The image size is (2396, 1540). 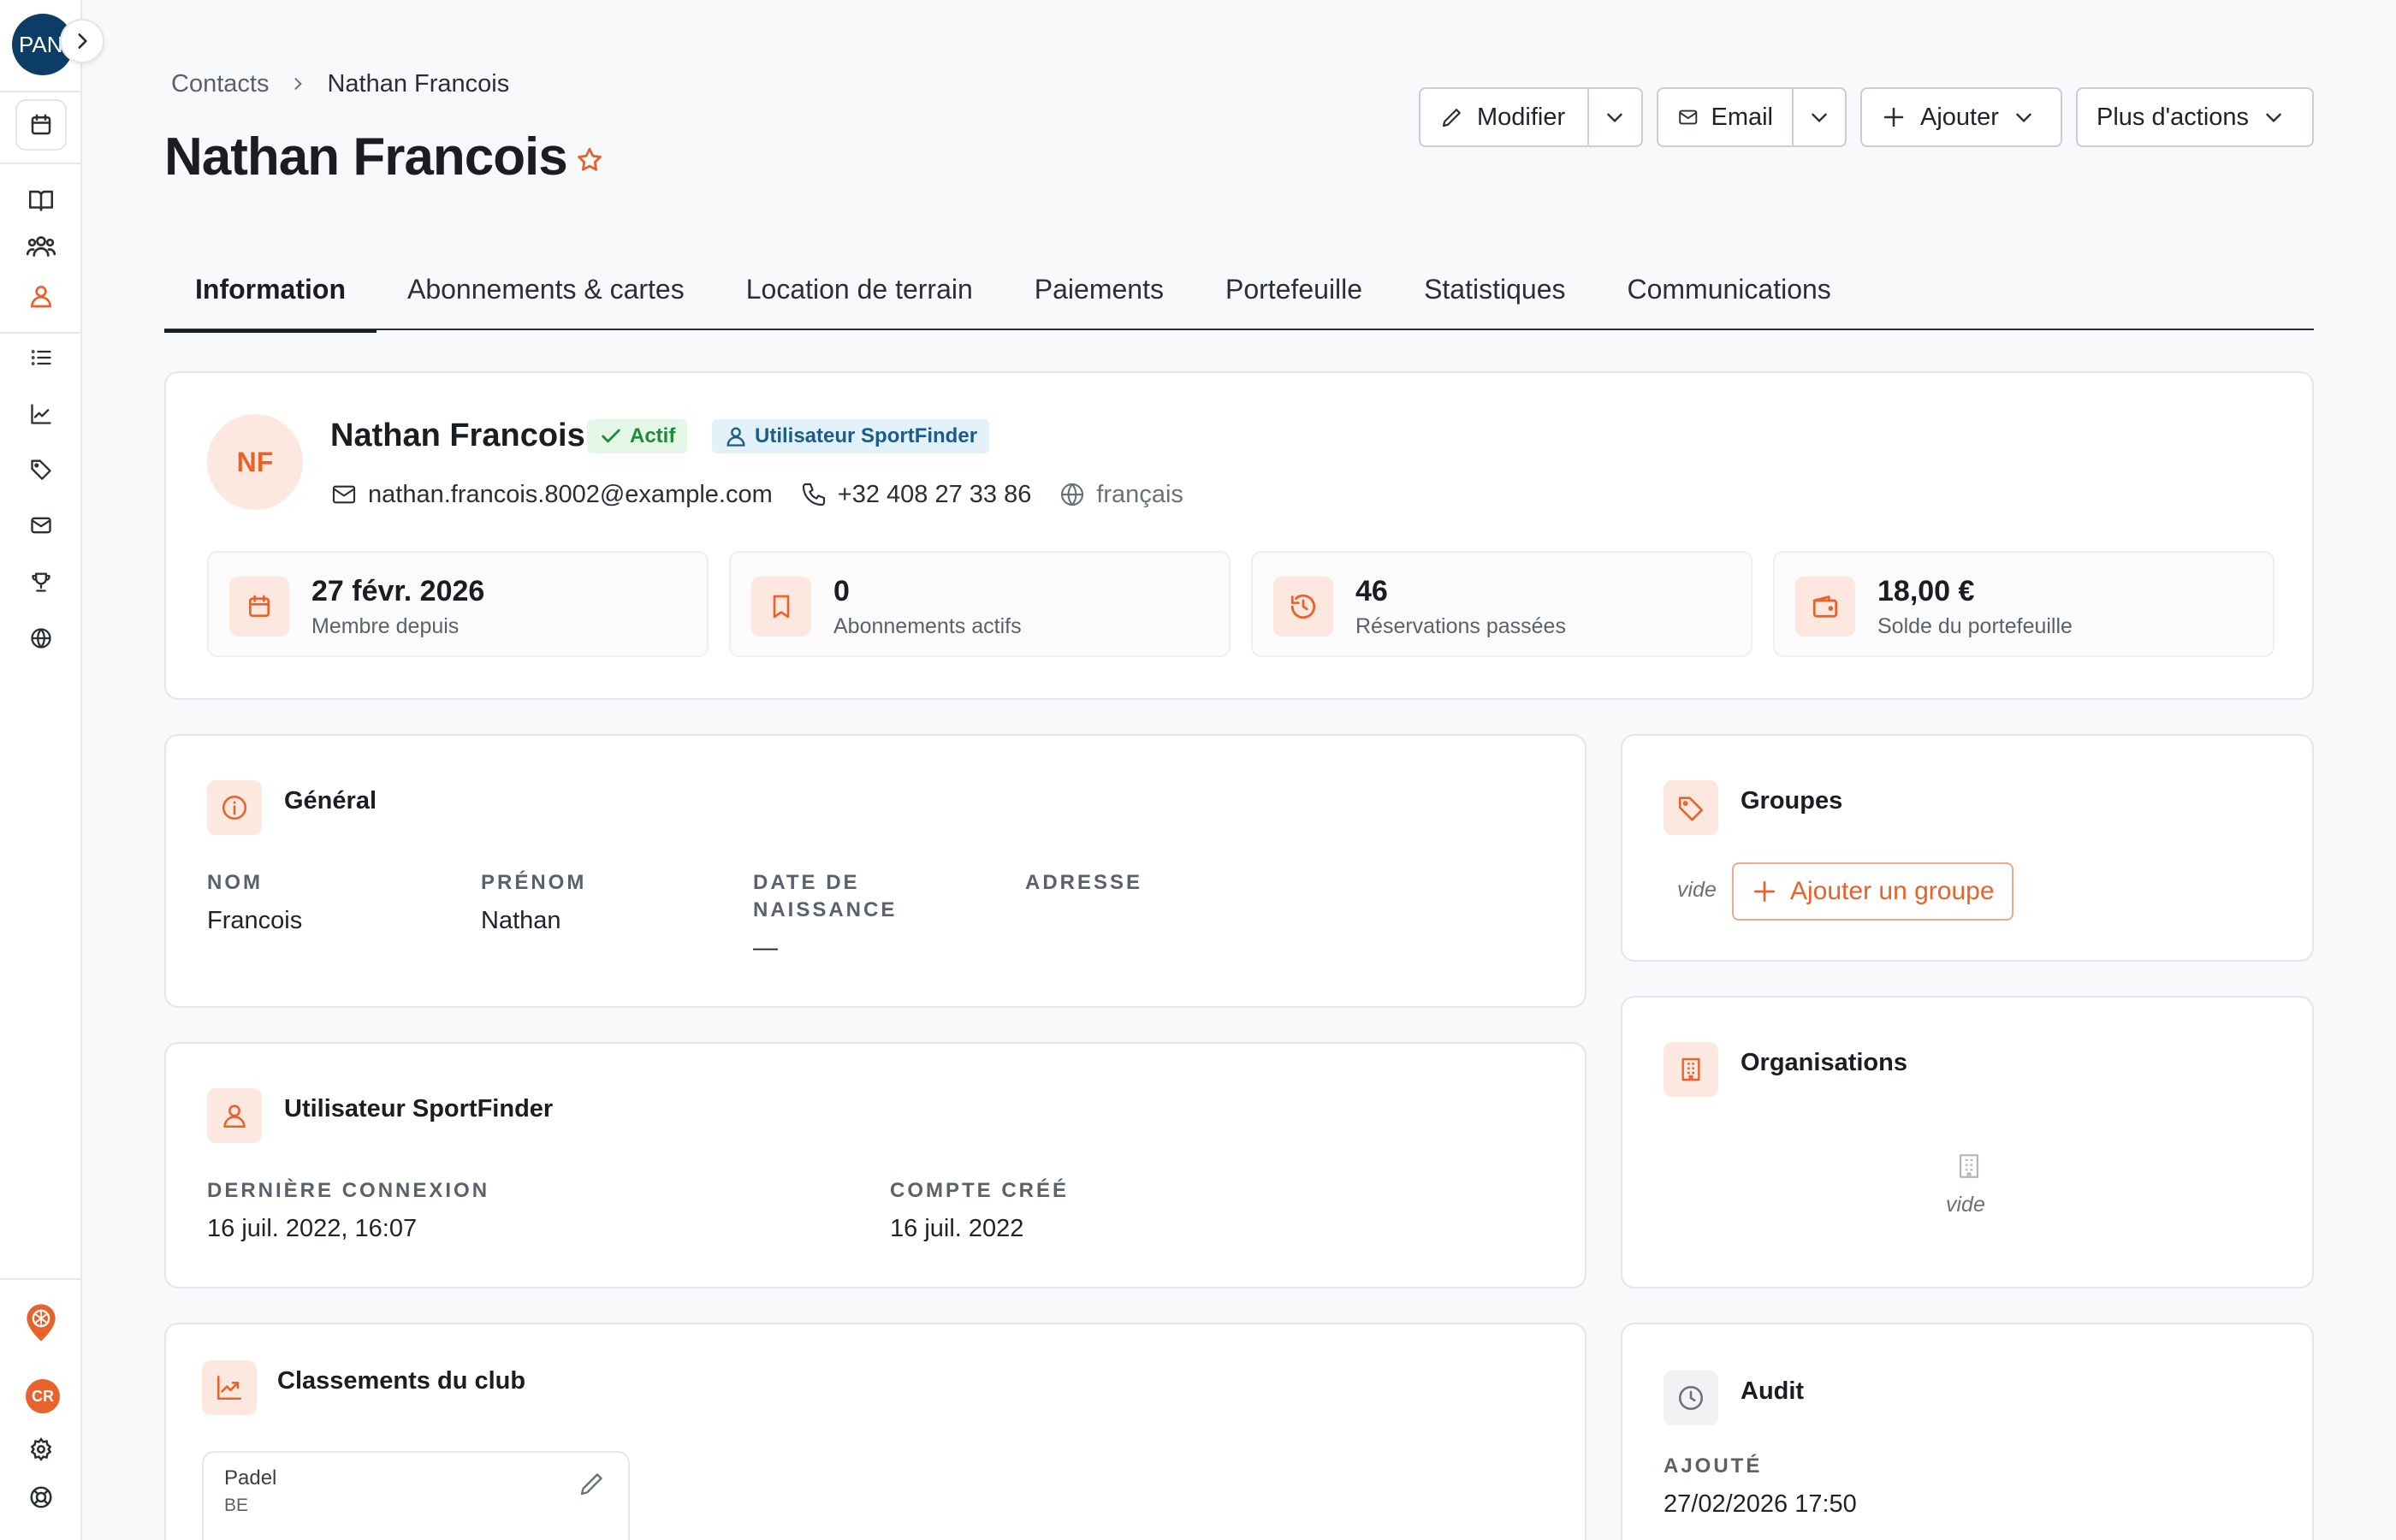 I want to click on profile-name: Nathan Francois, so click(x=457, y=435).